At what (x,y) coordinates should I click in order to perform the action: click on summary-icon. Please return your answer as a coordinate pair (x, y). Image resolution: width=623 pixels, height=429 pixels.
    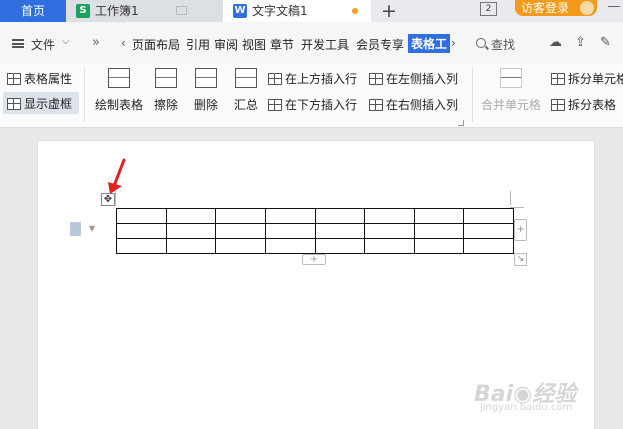
    Looking at the image, I should click on (246, 78).